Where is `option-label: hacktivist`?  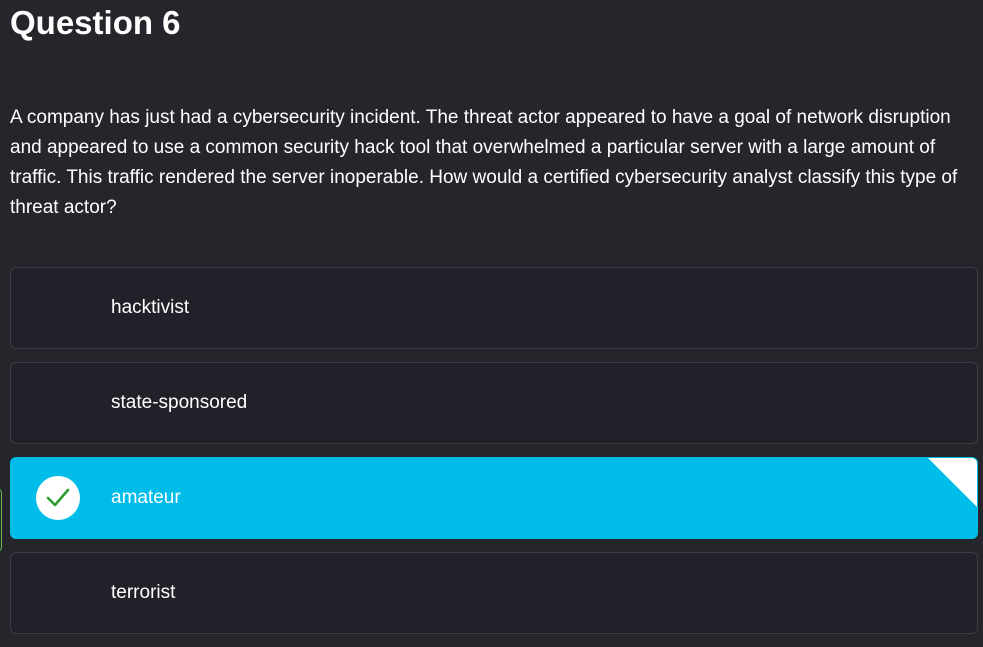 option-label: hacktivist is located at coordinates (150, 307).